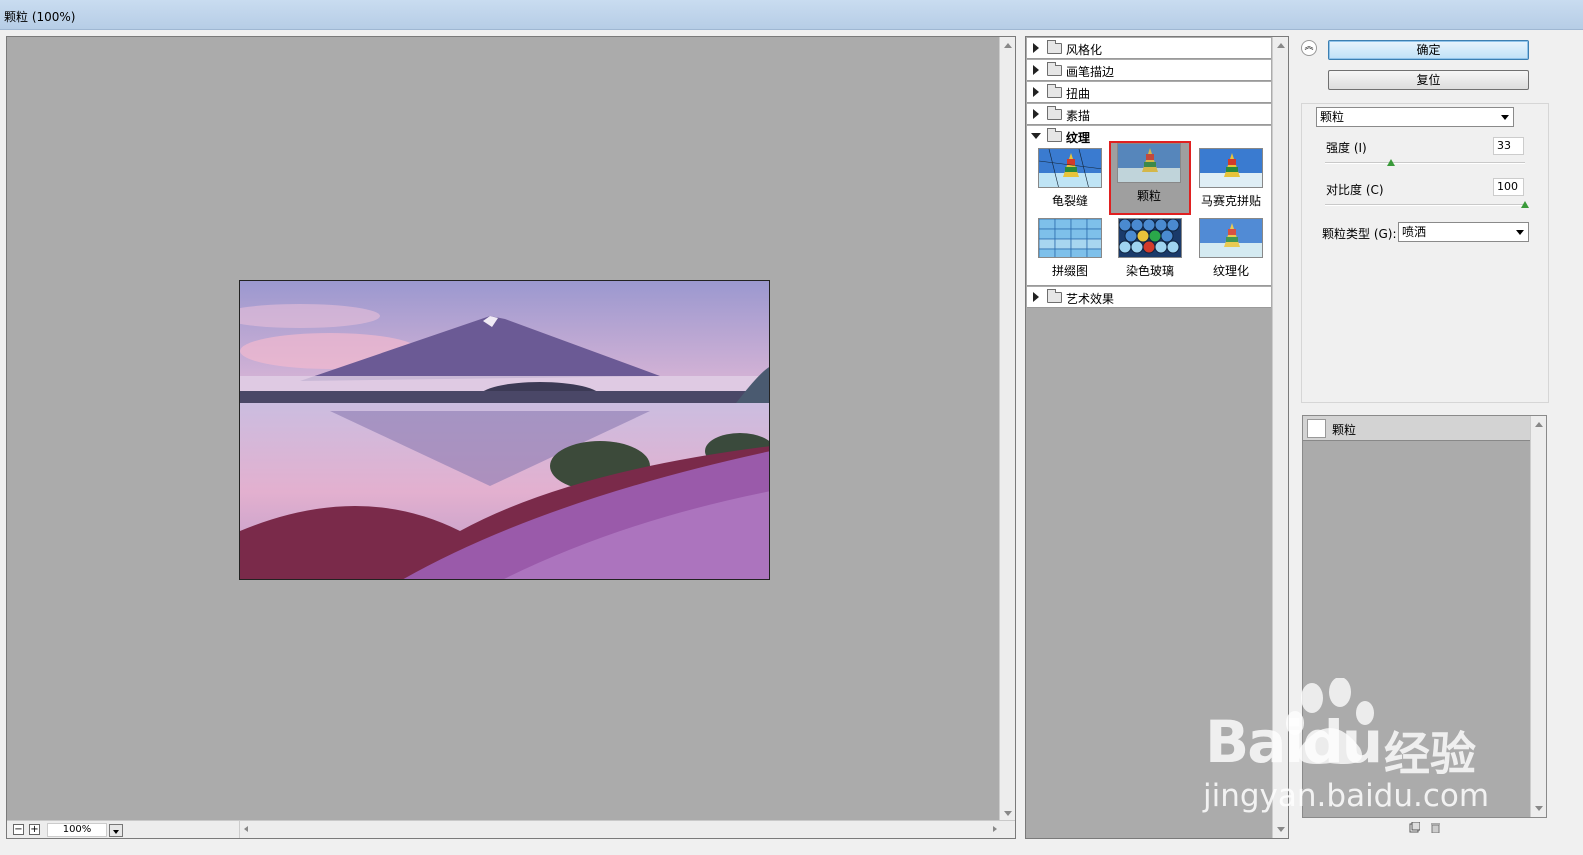 Image resolution: width=1583 pixels, height=855 pixels. I want to click on preview-image, so click(504, 430).